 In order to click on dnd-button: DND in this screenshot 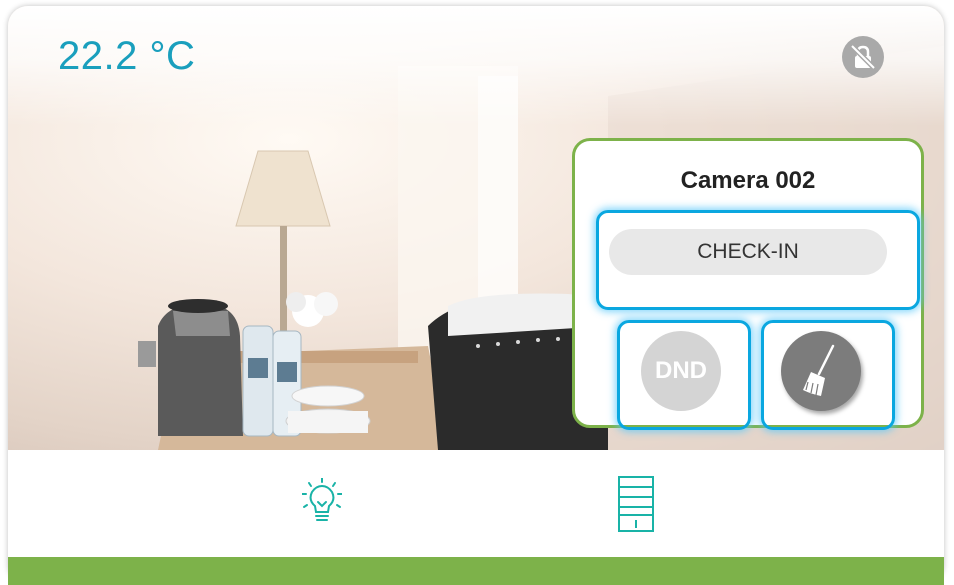, I will do `click(681, 371)`.